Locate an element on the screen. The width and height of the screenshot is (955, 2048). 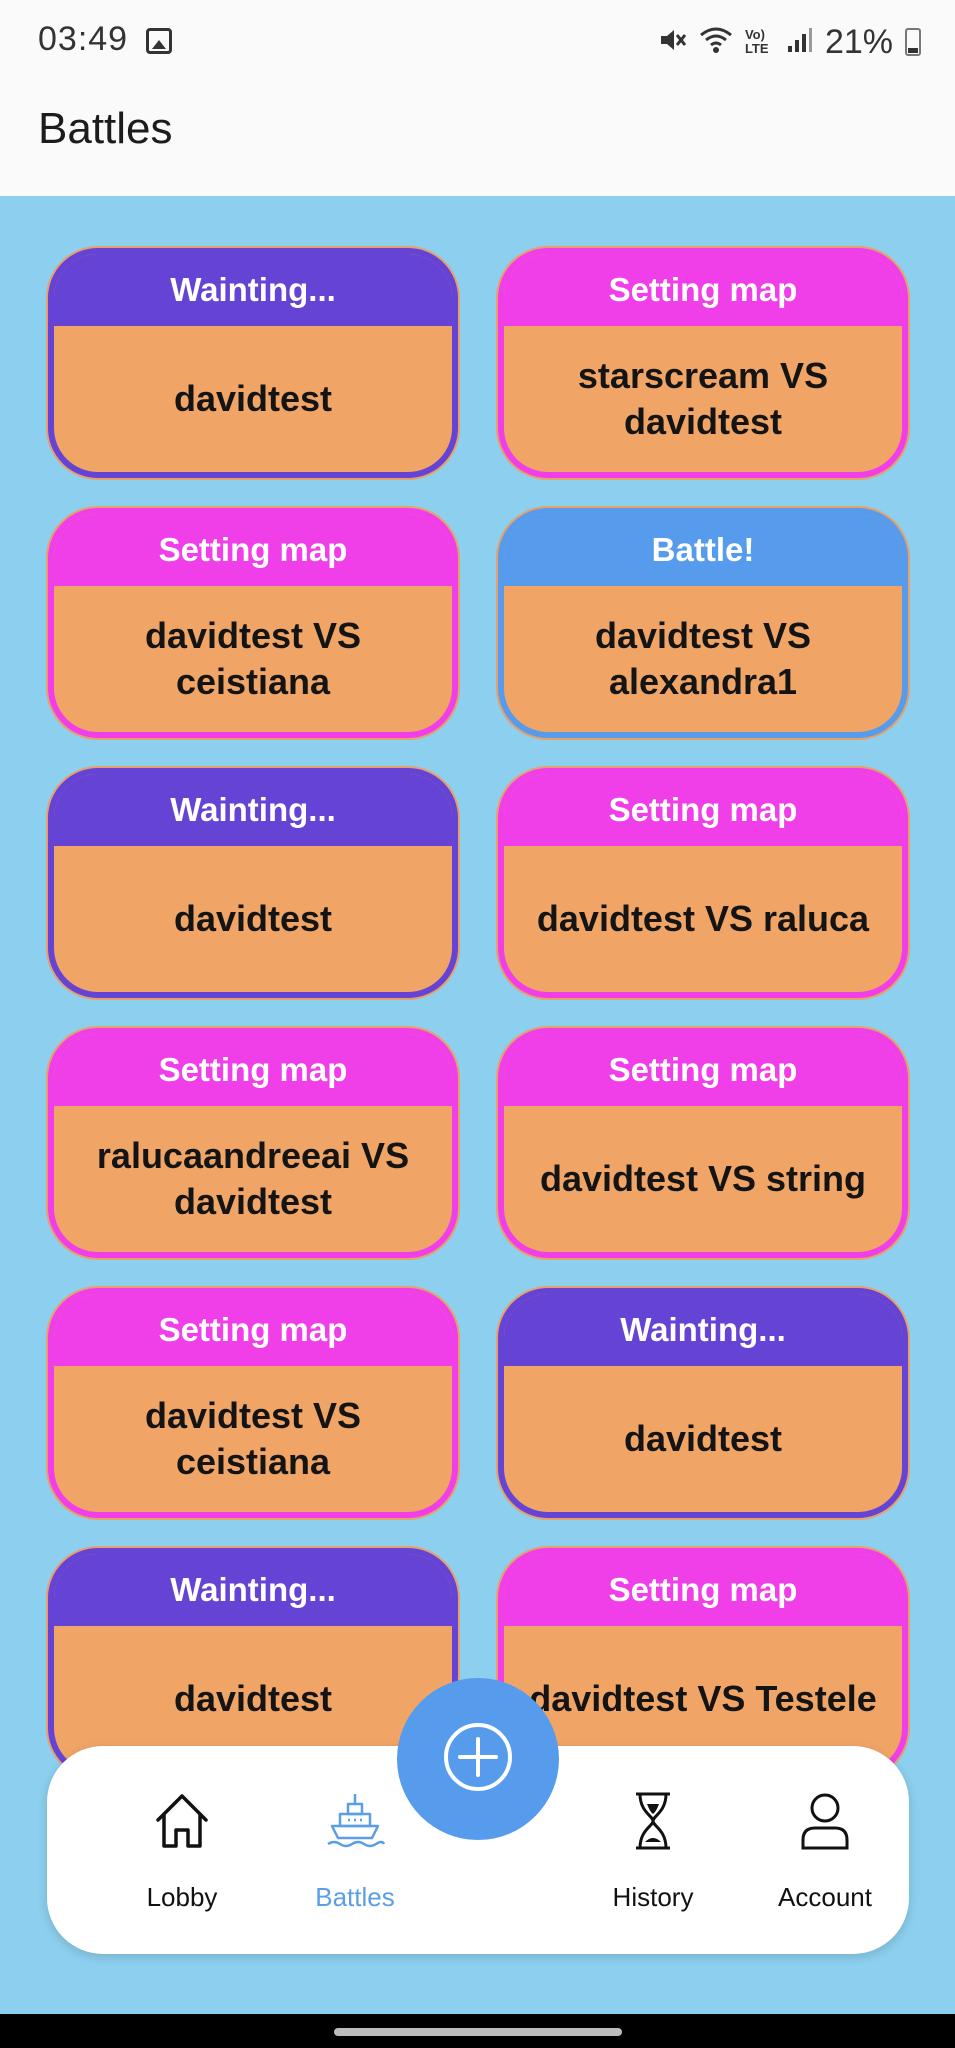
nav-history: History is located at coordinates (653, 1850).